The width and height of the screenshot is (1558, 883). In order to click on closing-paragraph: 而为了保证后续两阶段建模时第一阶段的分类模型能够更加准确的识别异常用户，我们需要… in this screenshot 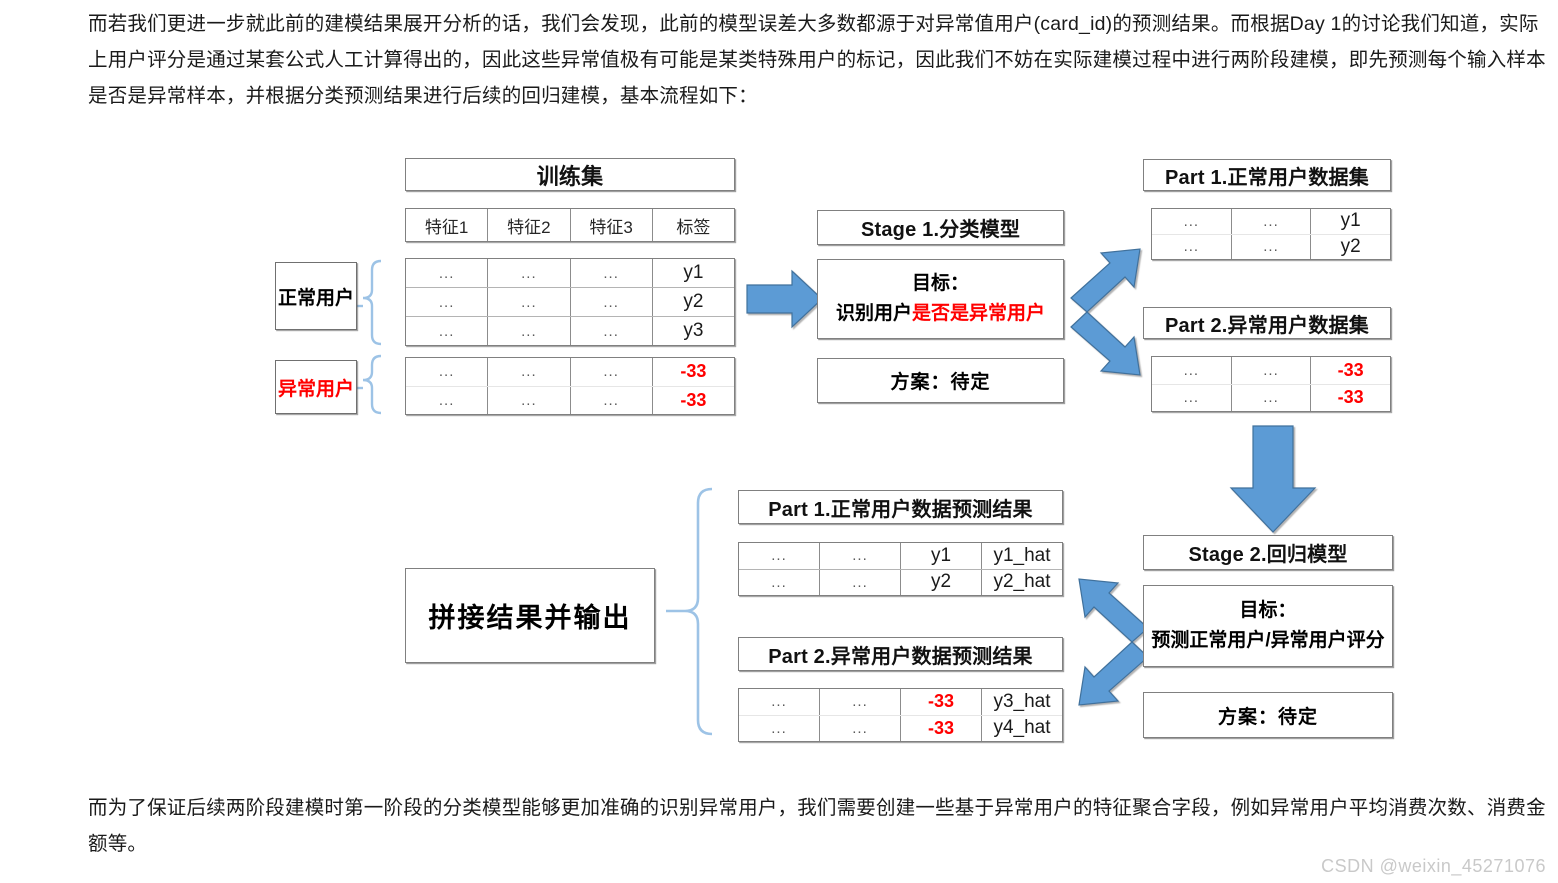, I will do `click(817, 826)`.